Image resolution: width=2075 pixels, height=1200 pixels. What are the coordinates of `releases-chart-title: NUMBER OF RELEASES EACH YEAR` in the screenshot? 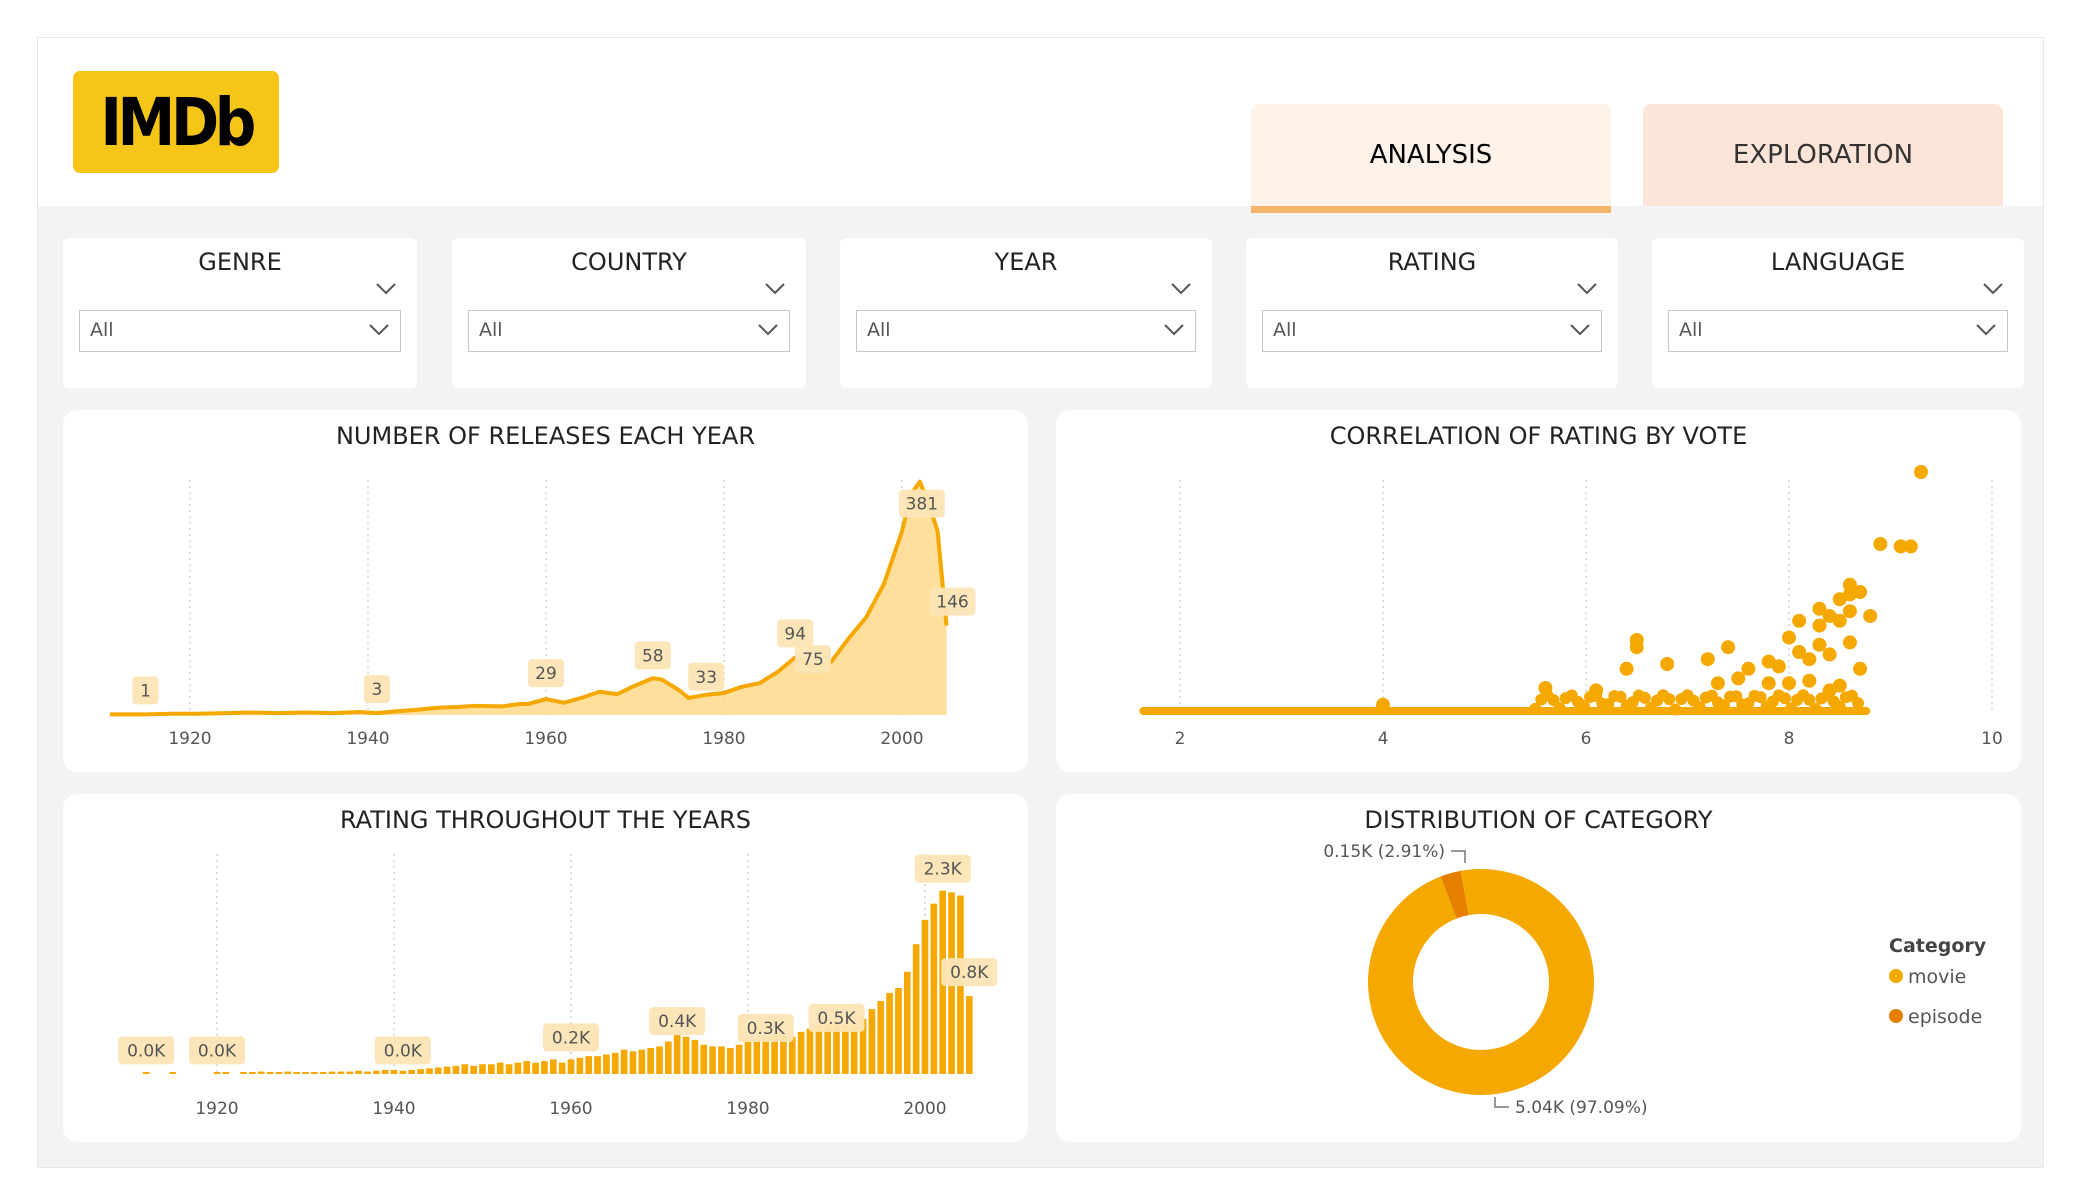 It's located at (545, 436).